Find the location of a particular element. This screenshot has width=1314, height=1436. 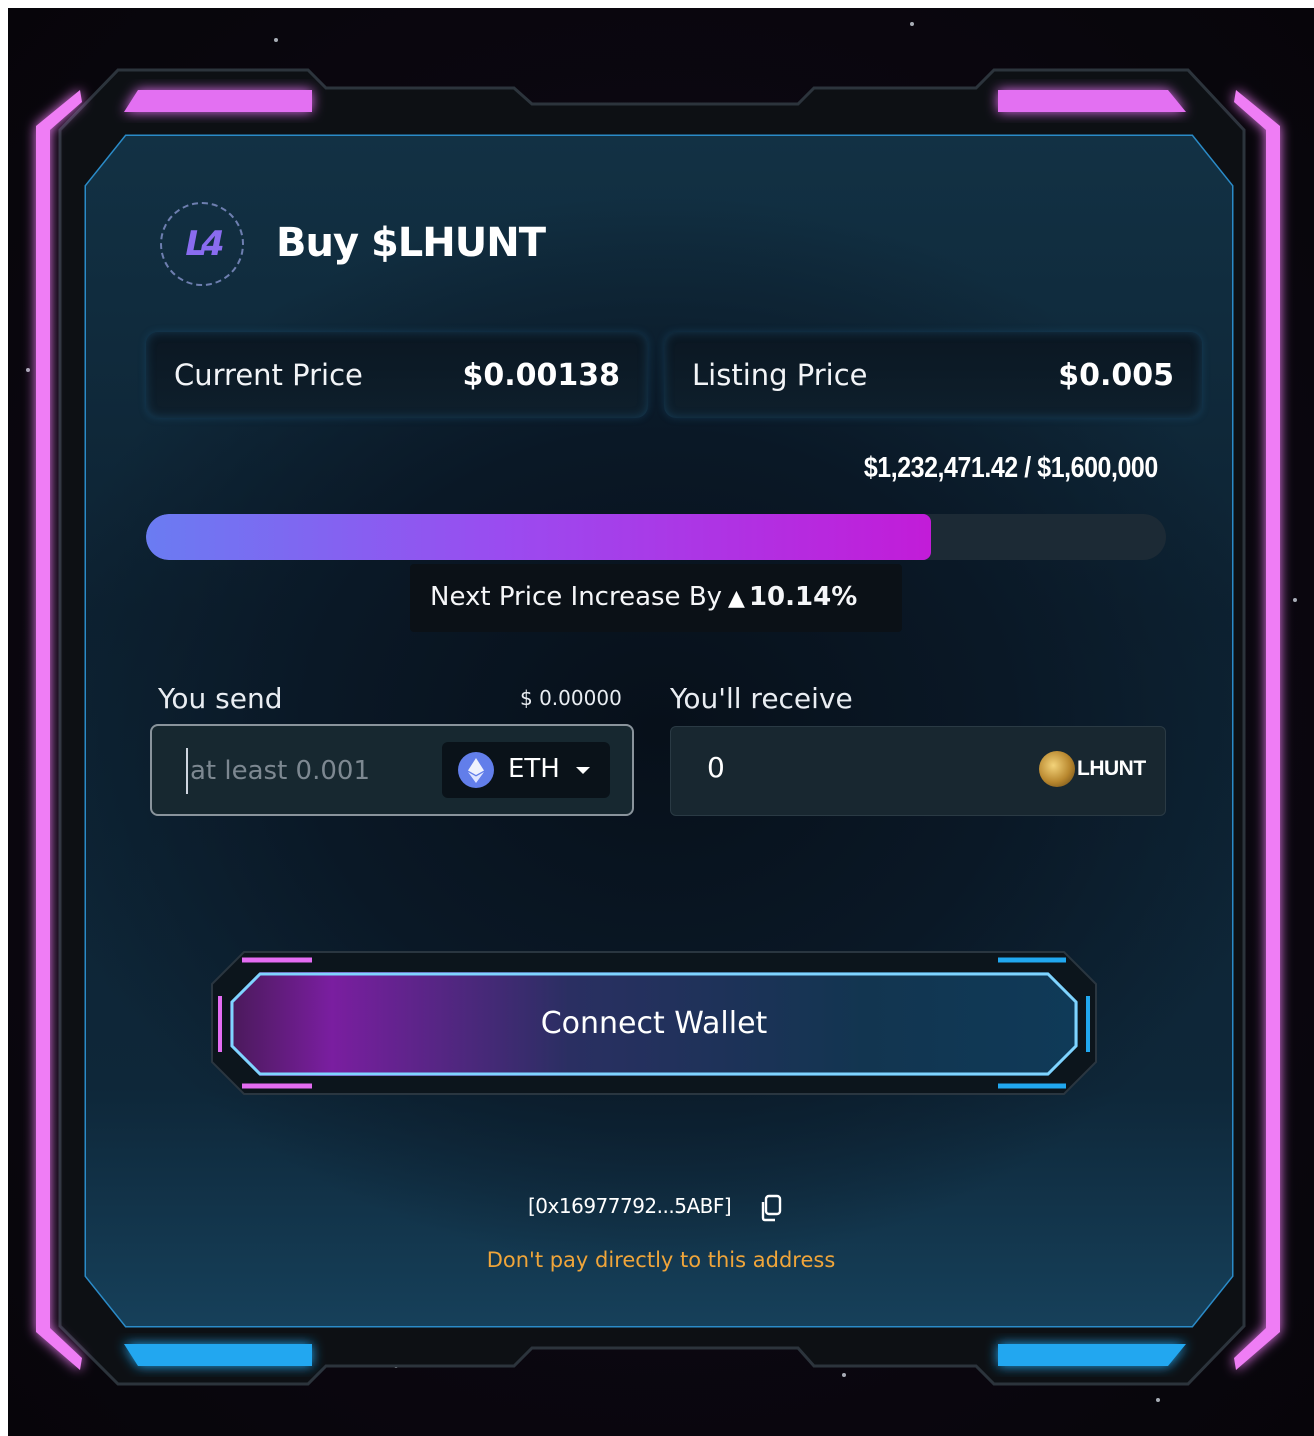

lhunt-logo-icon: L4 is located at coordinates (202, 244).